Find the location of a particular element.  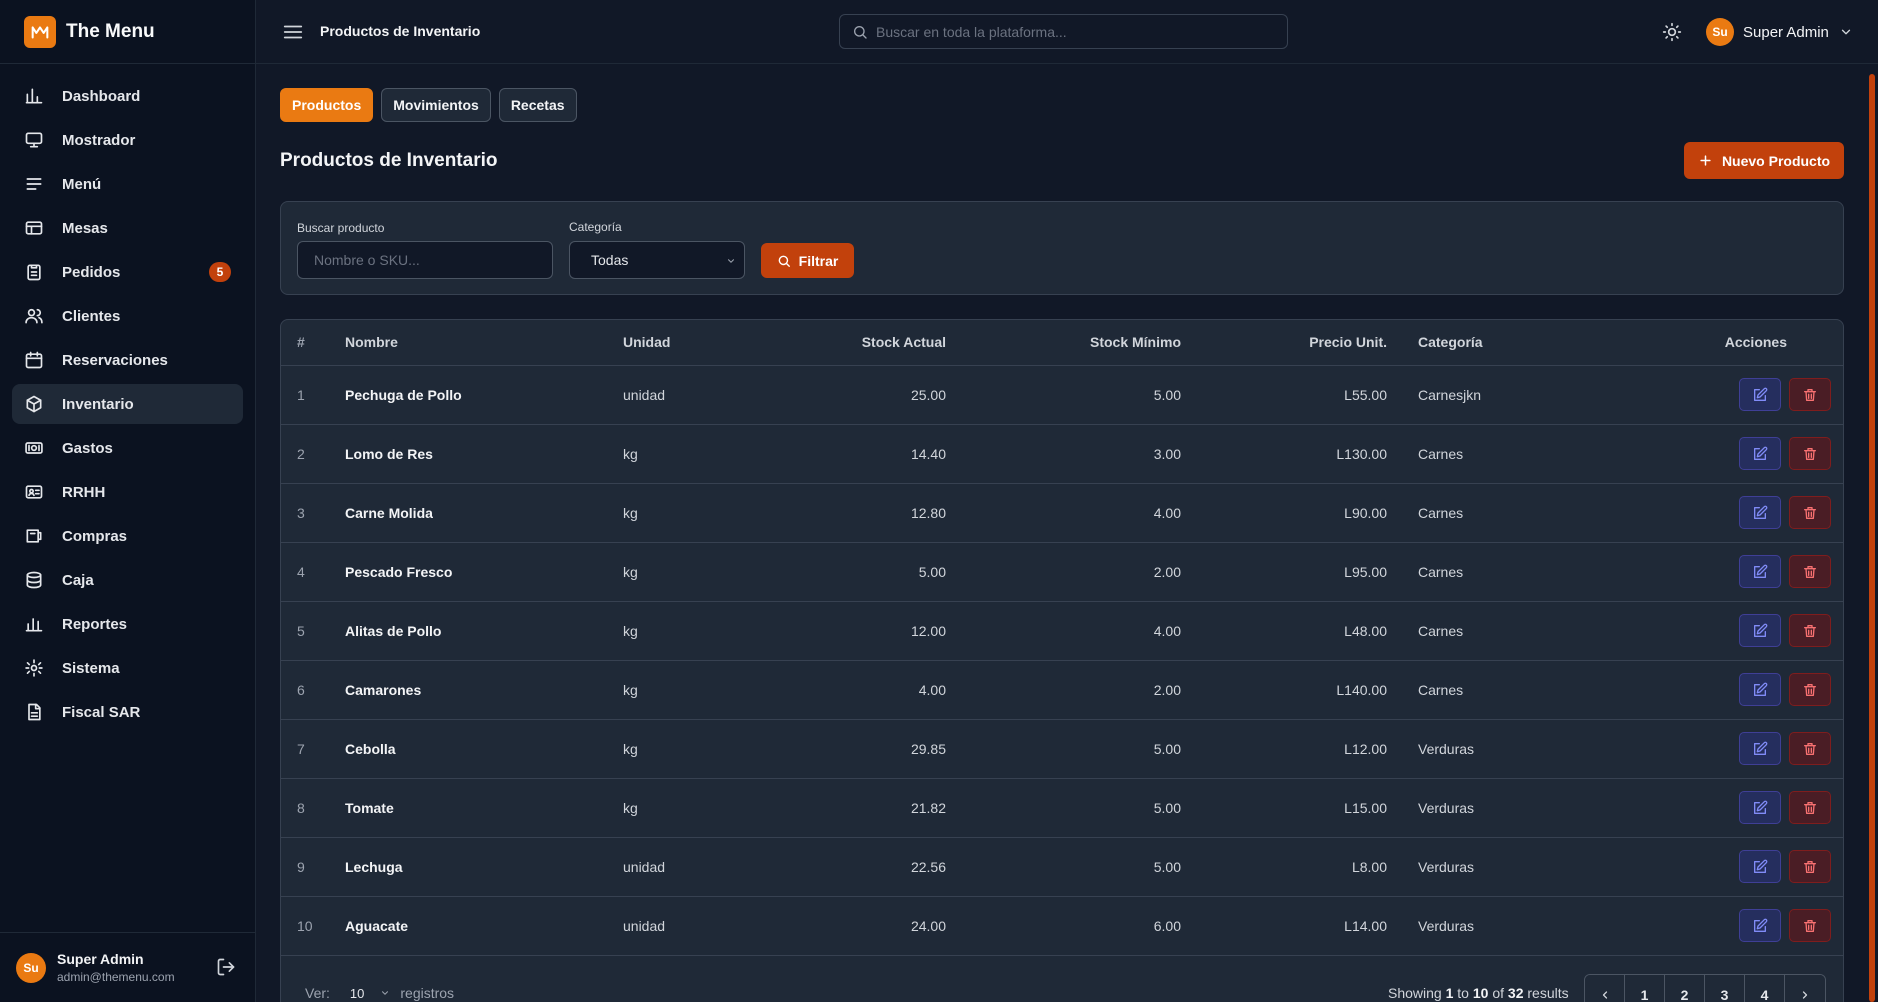

tabs: Productos Movimientos Recetas is located at coordinates (432, 105).